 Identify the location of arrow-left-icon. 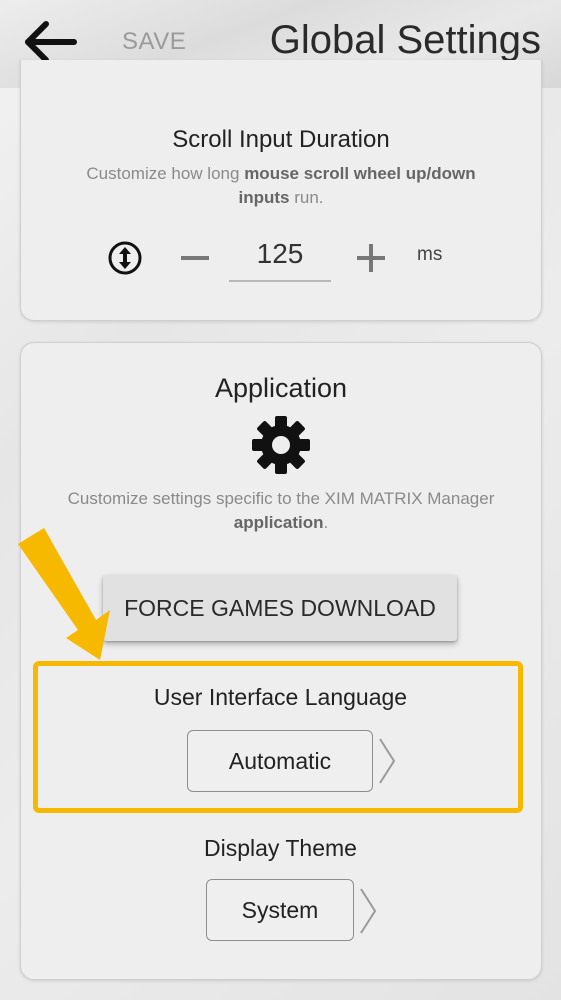
(51, 42).